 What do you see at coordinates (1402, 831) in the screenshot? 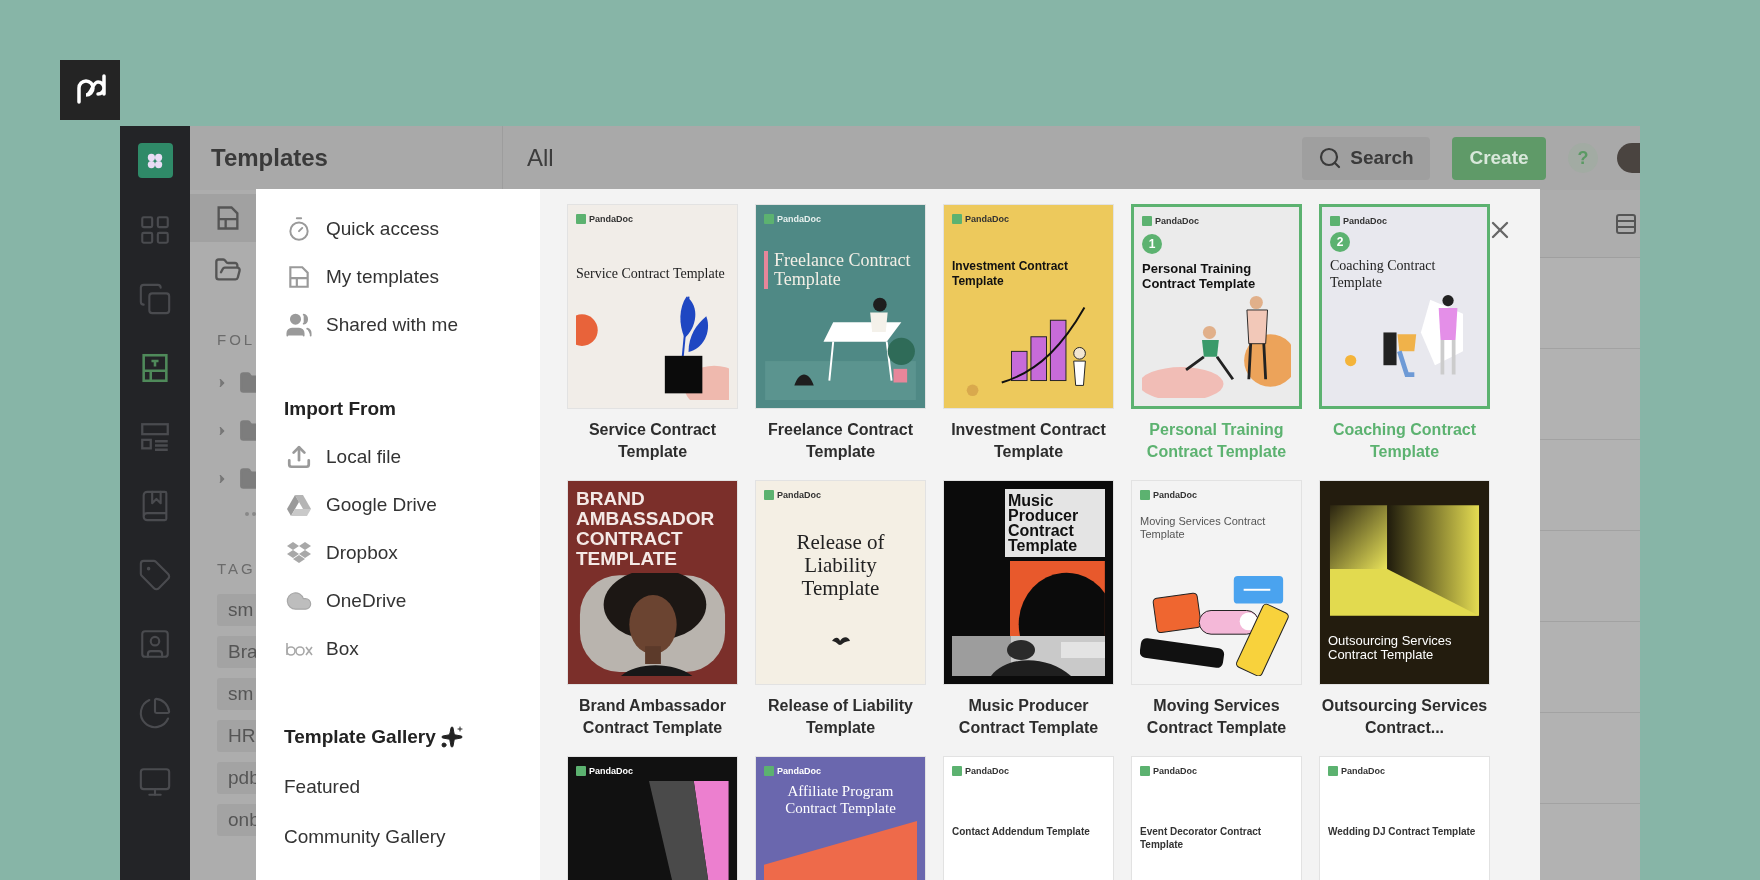
I see `cover-title: Wedding DJ Contract Template` at bounding box center [1402, 831].